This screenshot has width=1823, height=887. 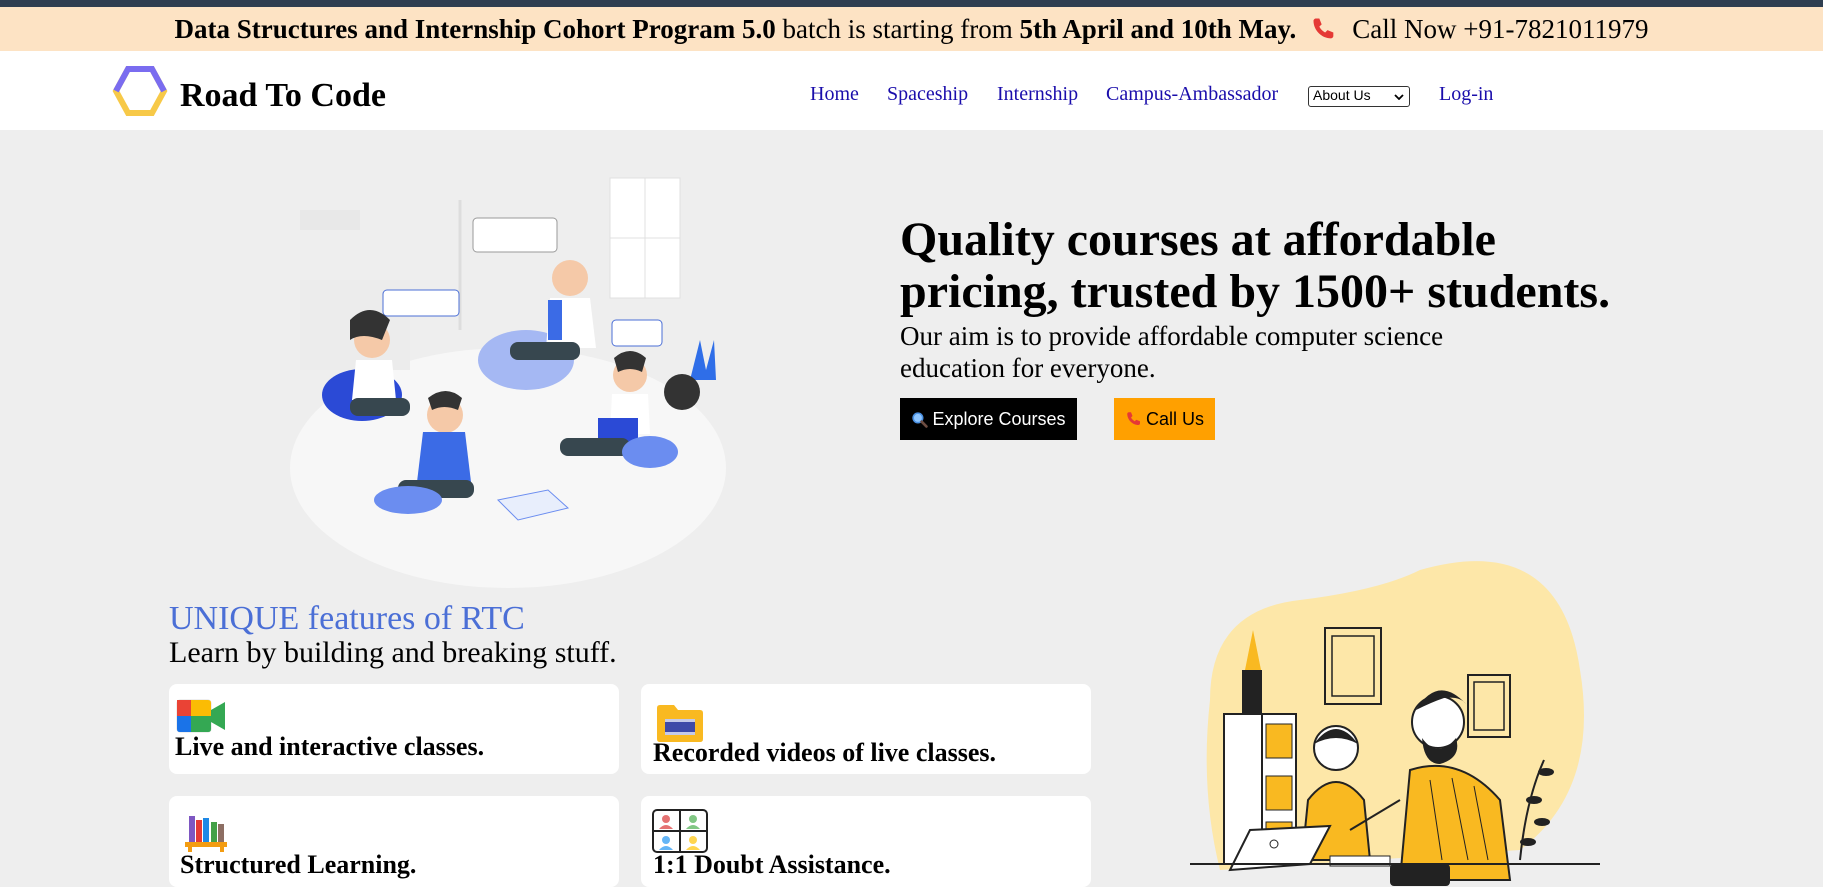 What do you see at coordinates (508, 382) in the screenshot?
I see `students-discussion-illustration` at bounding box center [508, 382].